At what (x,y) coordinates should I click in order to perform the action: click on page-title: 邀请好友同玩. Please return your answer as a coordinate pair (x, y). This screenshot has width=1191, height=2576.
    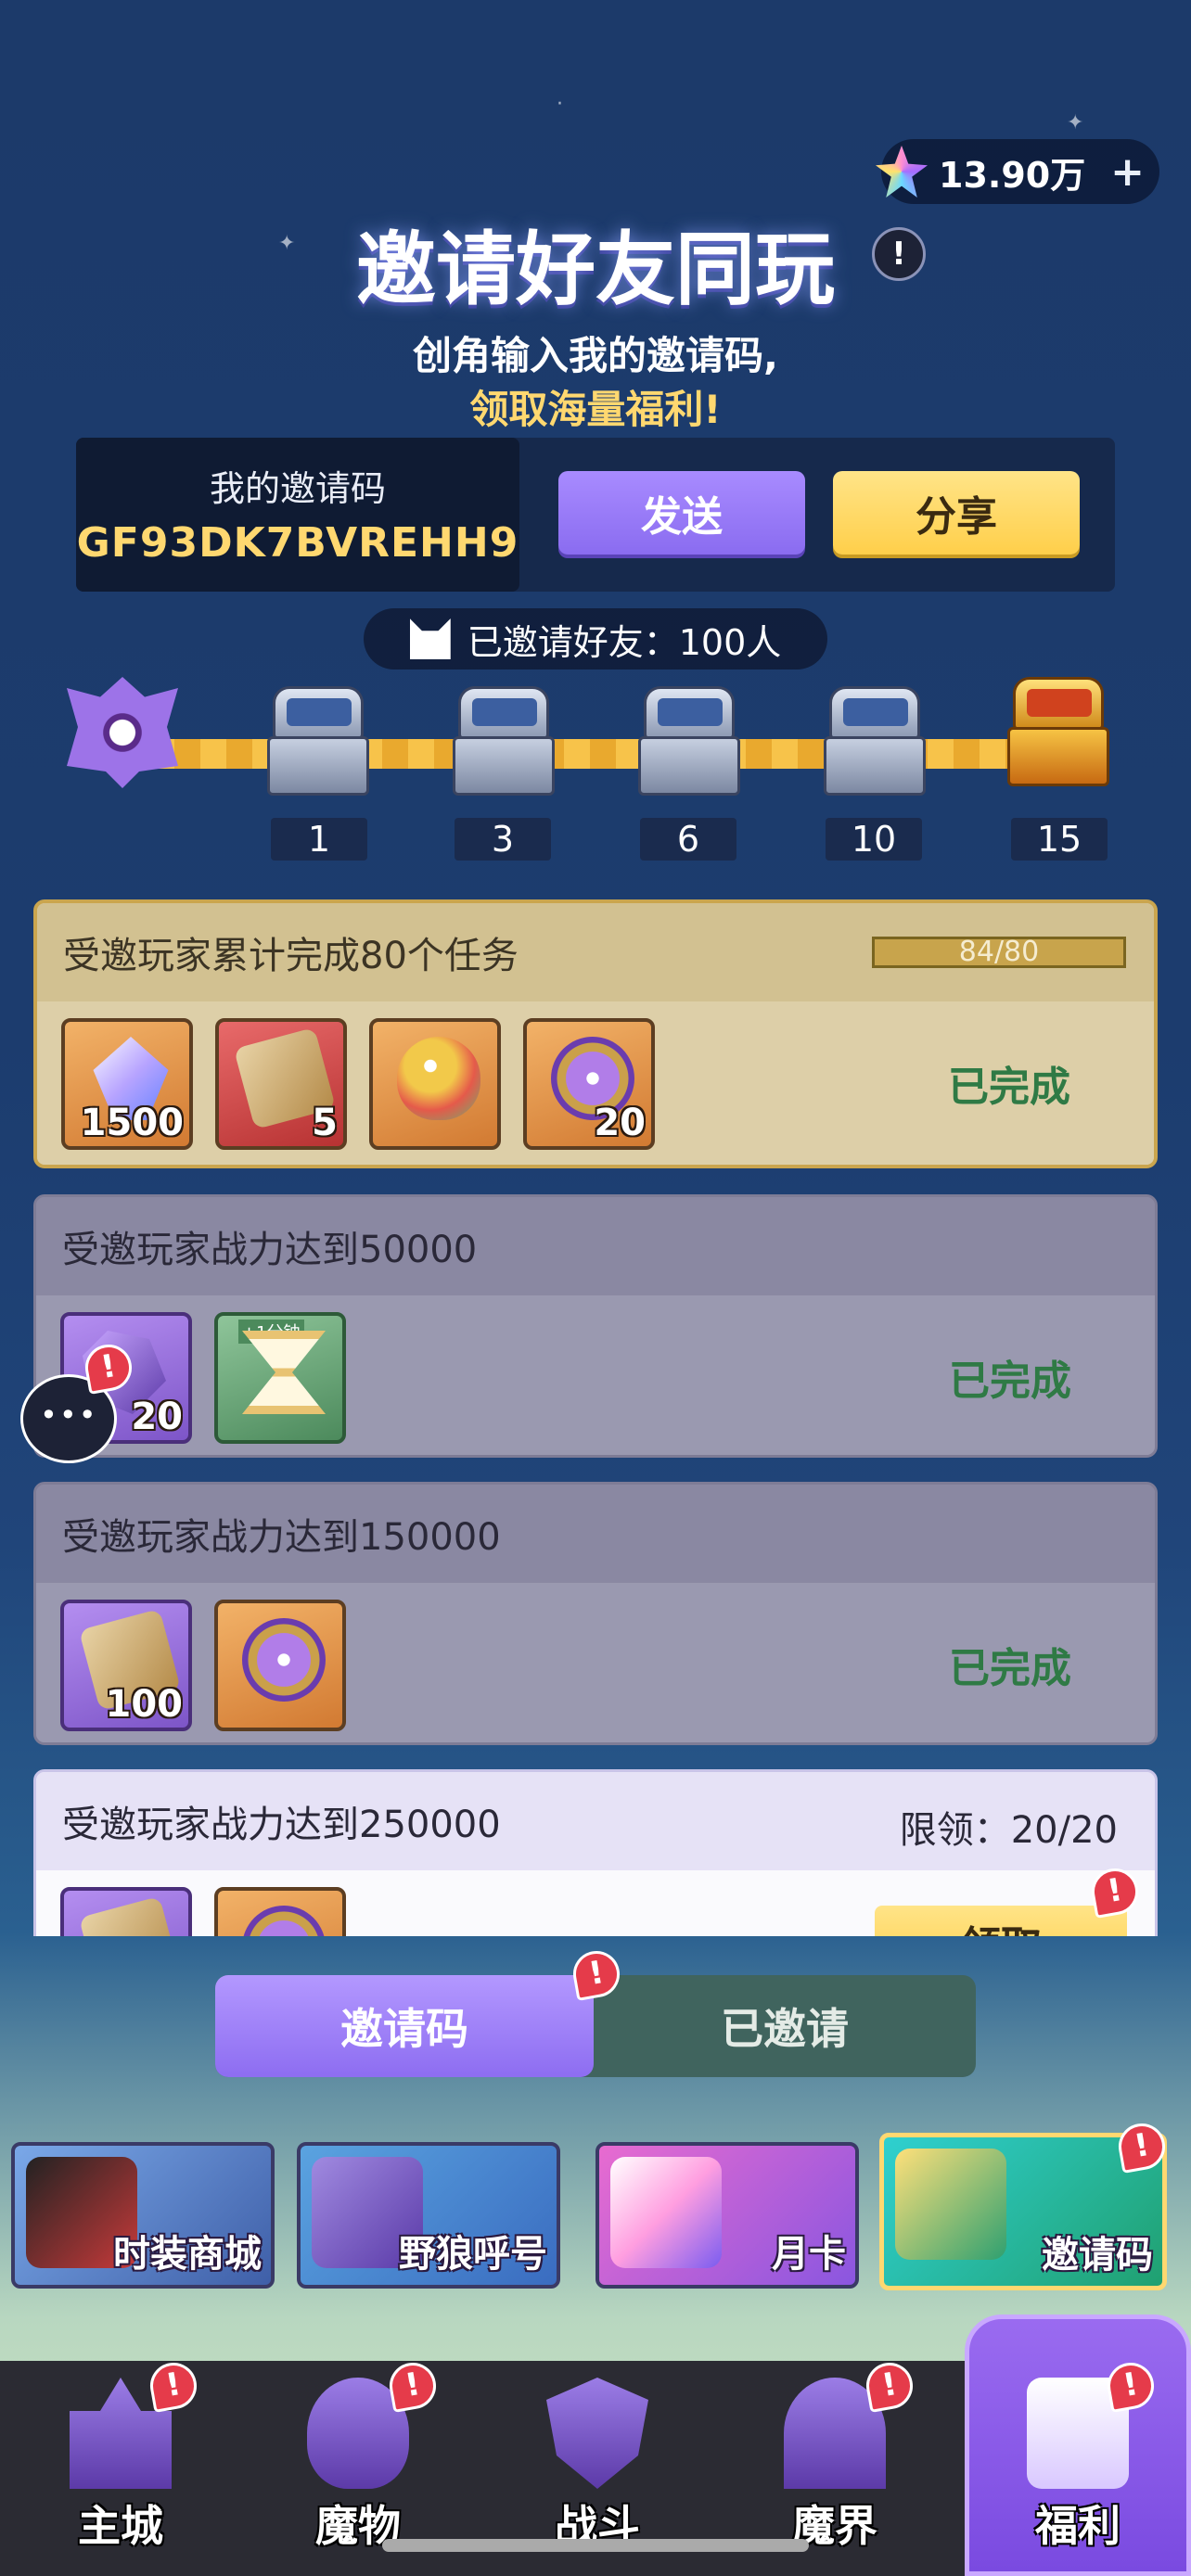
    Looking at the image, I should click on (595, 269).